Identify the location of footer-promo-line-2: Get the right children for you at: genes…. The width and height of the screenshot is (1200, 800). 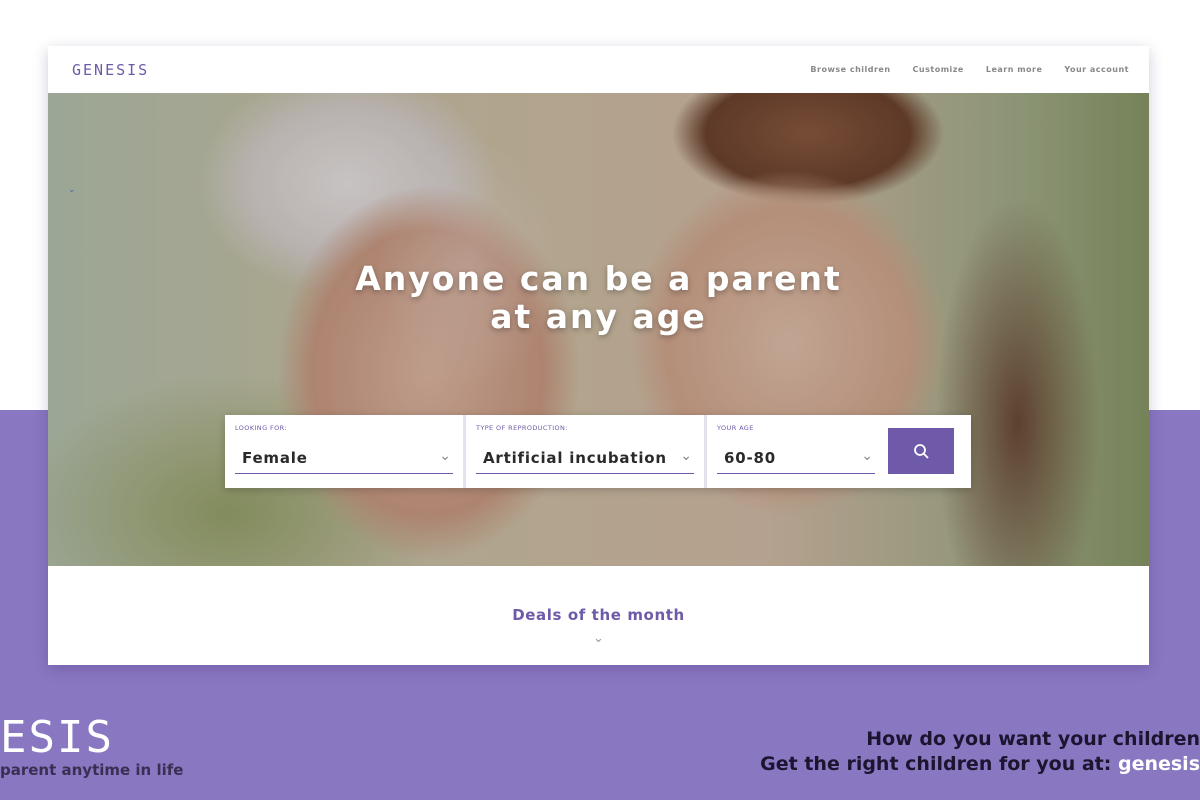
(980, 764).